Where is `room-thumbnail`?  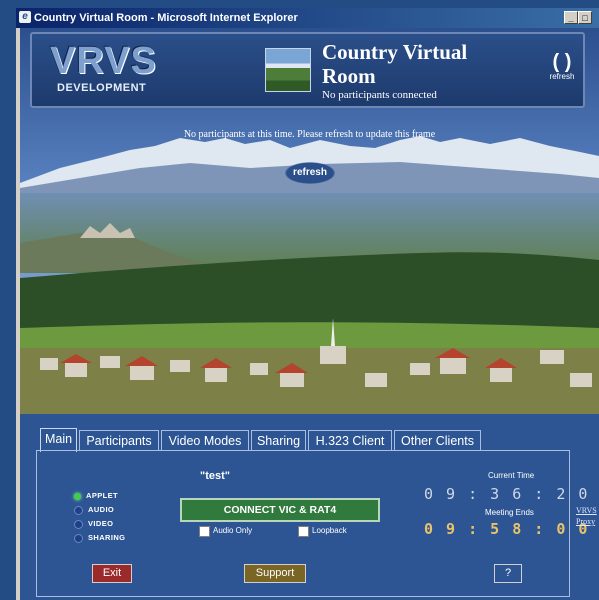 room-thumbnail is located at coordinates (288, 70).